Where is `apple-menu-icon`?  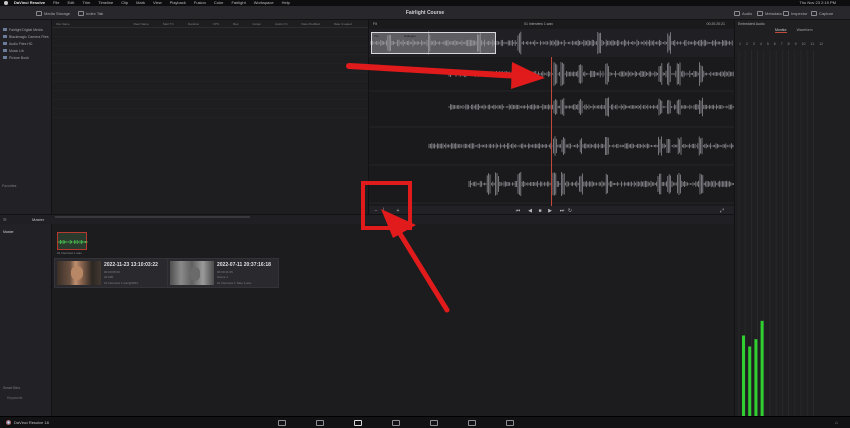 apple-menu-icon is located at coordinates (6, 3).